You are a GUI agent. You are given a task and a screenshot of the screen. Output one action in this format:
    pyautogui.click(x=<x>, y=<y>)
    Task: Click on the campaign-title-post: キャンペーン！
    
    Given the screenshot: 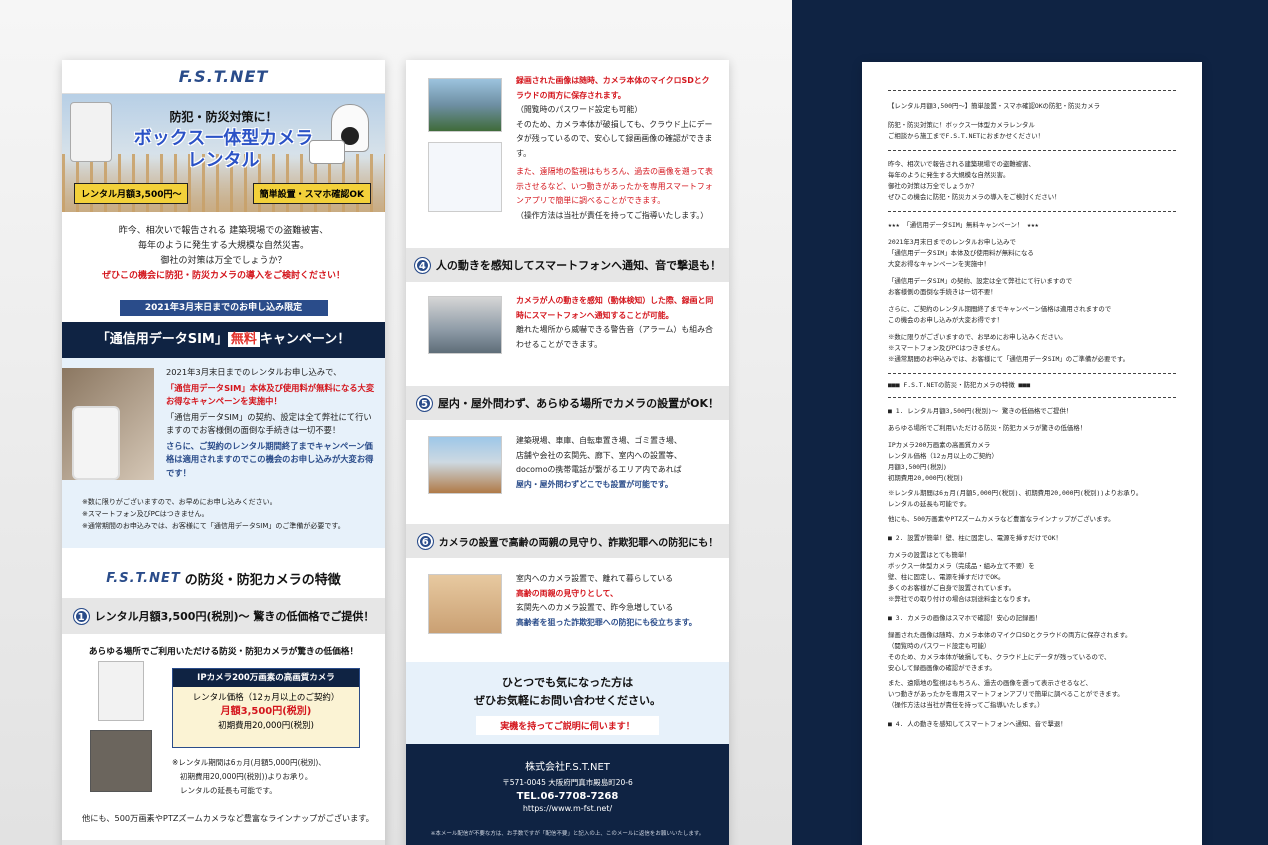 What is the action you would take?
    pyautogui.click(x=305, y=339)
    